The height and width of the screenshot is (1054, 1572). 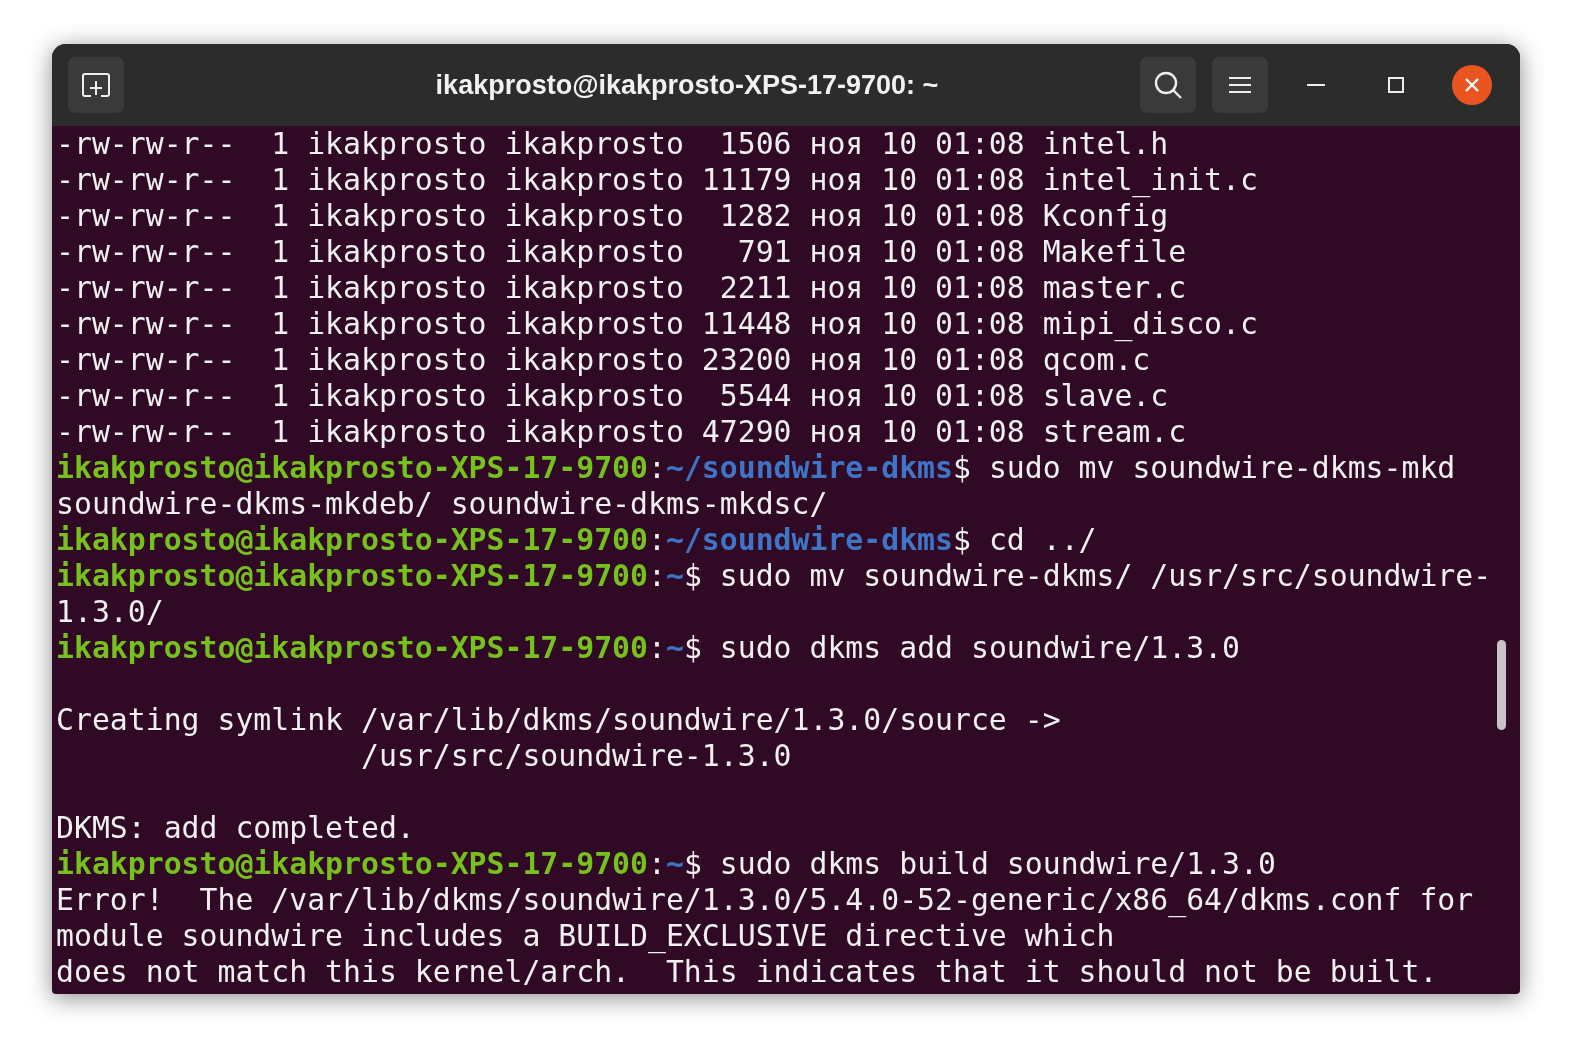 I want to click on output-text: -rw-rw-r-- 1 ikakprosto ikakprosto 1282 ноя 10 01:08 Kconfig, so click(x=612, y=215).